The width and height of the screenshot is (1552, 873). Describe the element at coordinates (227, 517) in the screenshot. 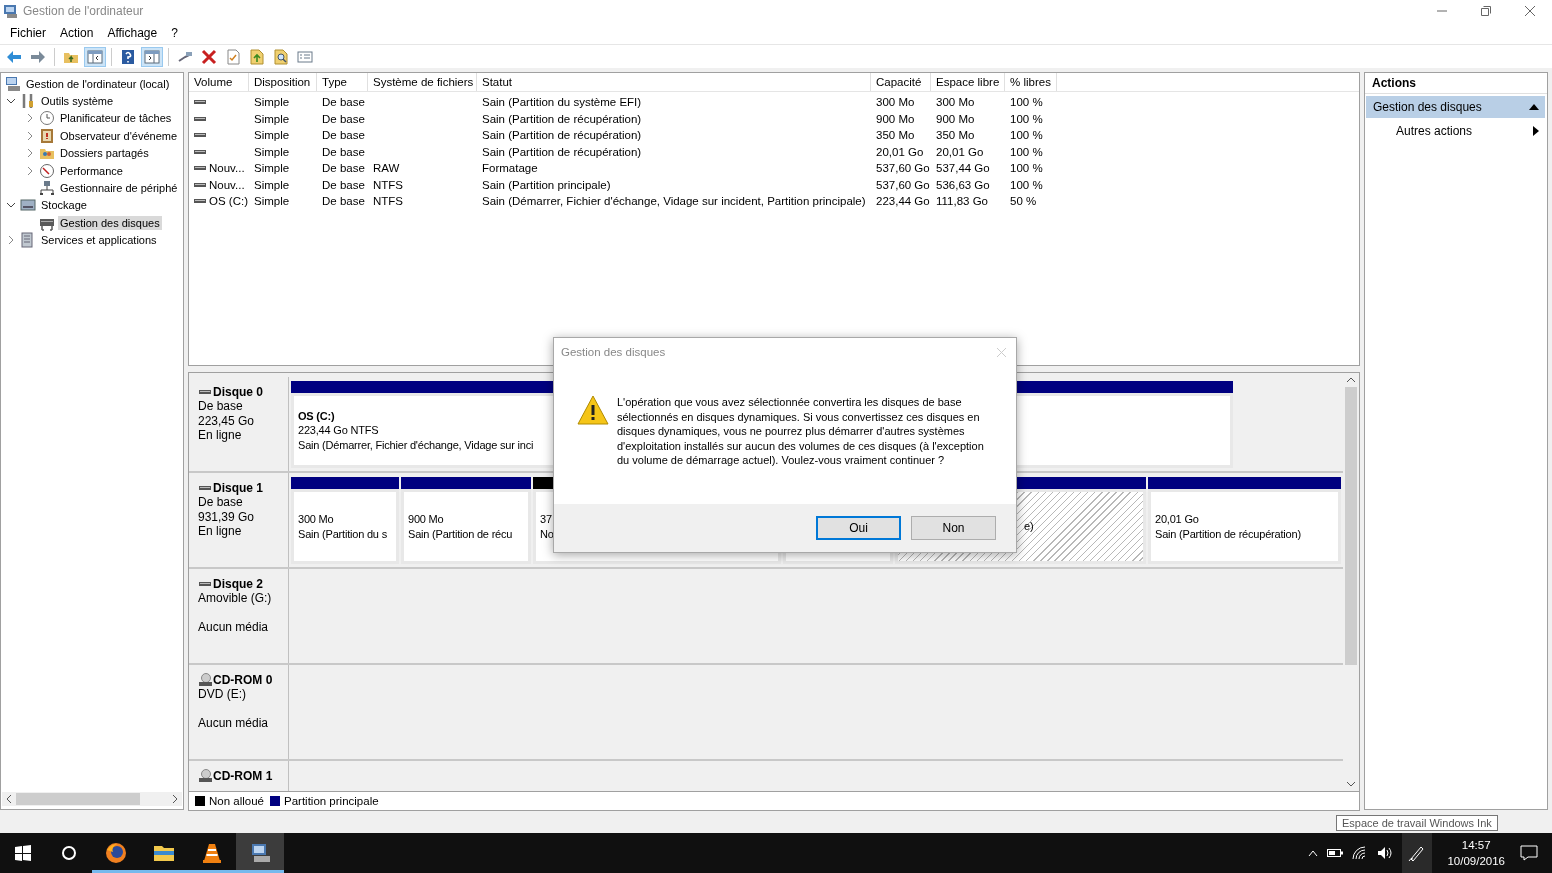

I see `disk-size: 931,39 Go` at that location.